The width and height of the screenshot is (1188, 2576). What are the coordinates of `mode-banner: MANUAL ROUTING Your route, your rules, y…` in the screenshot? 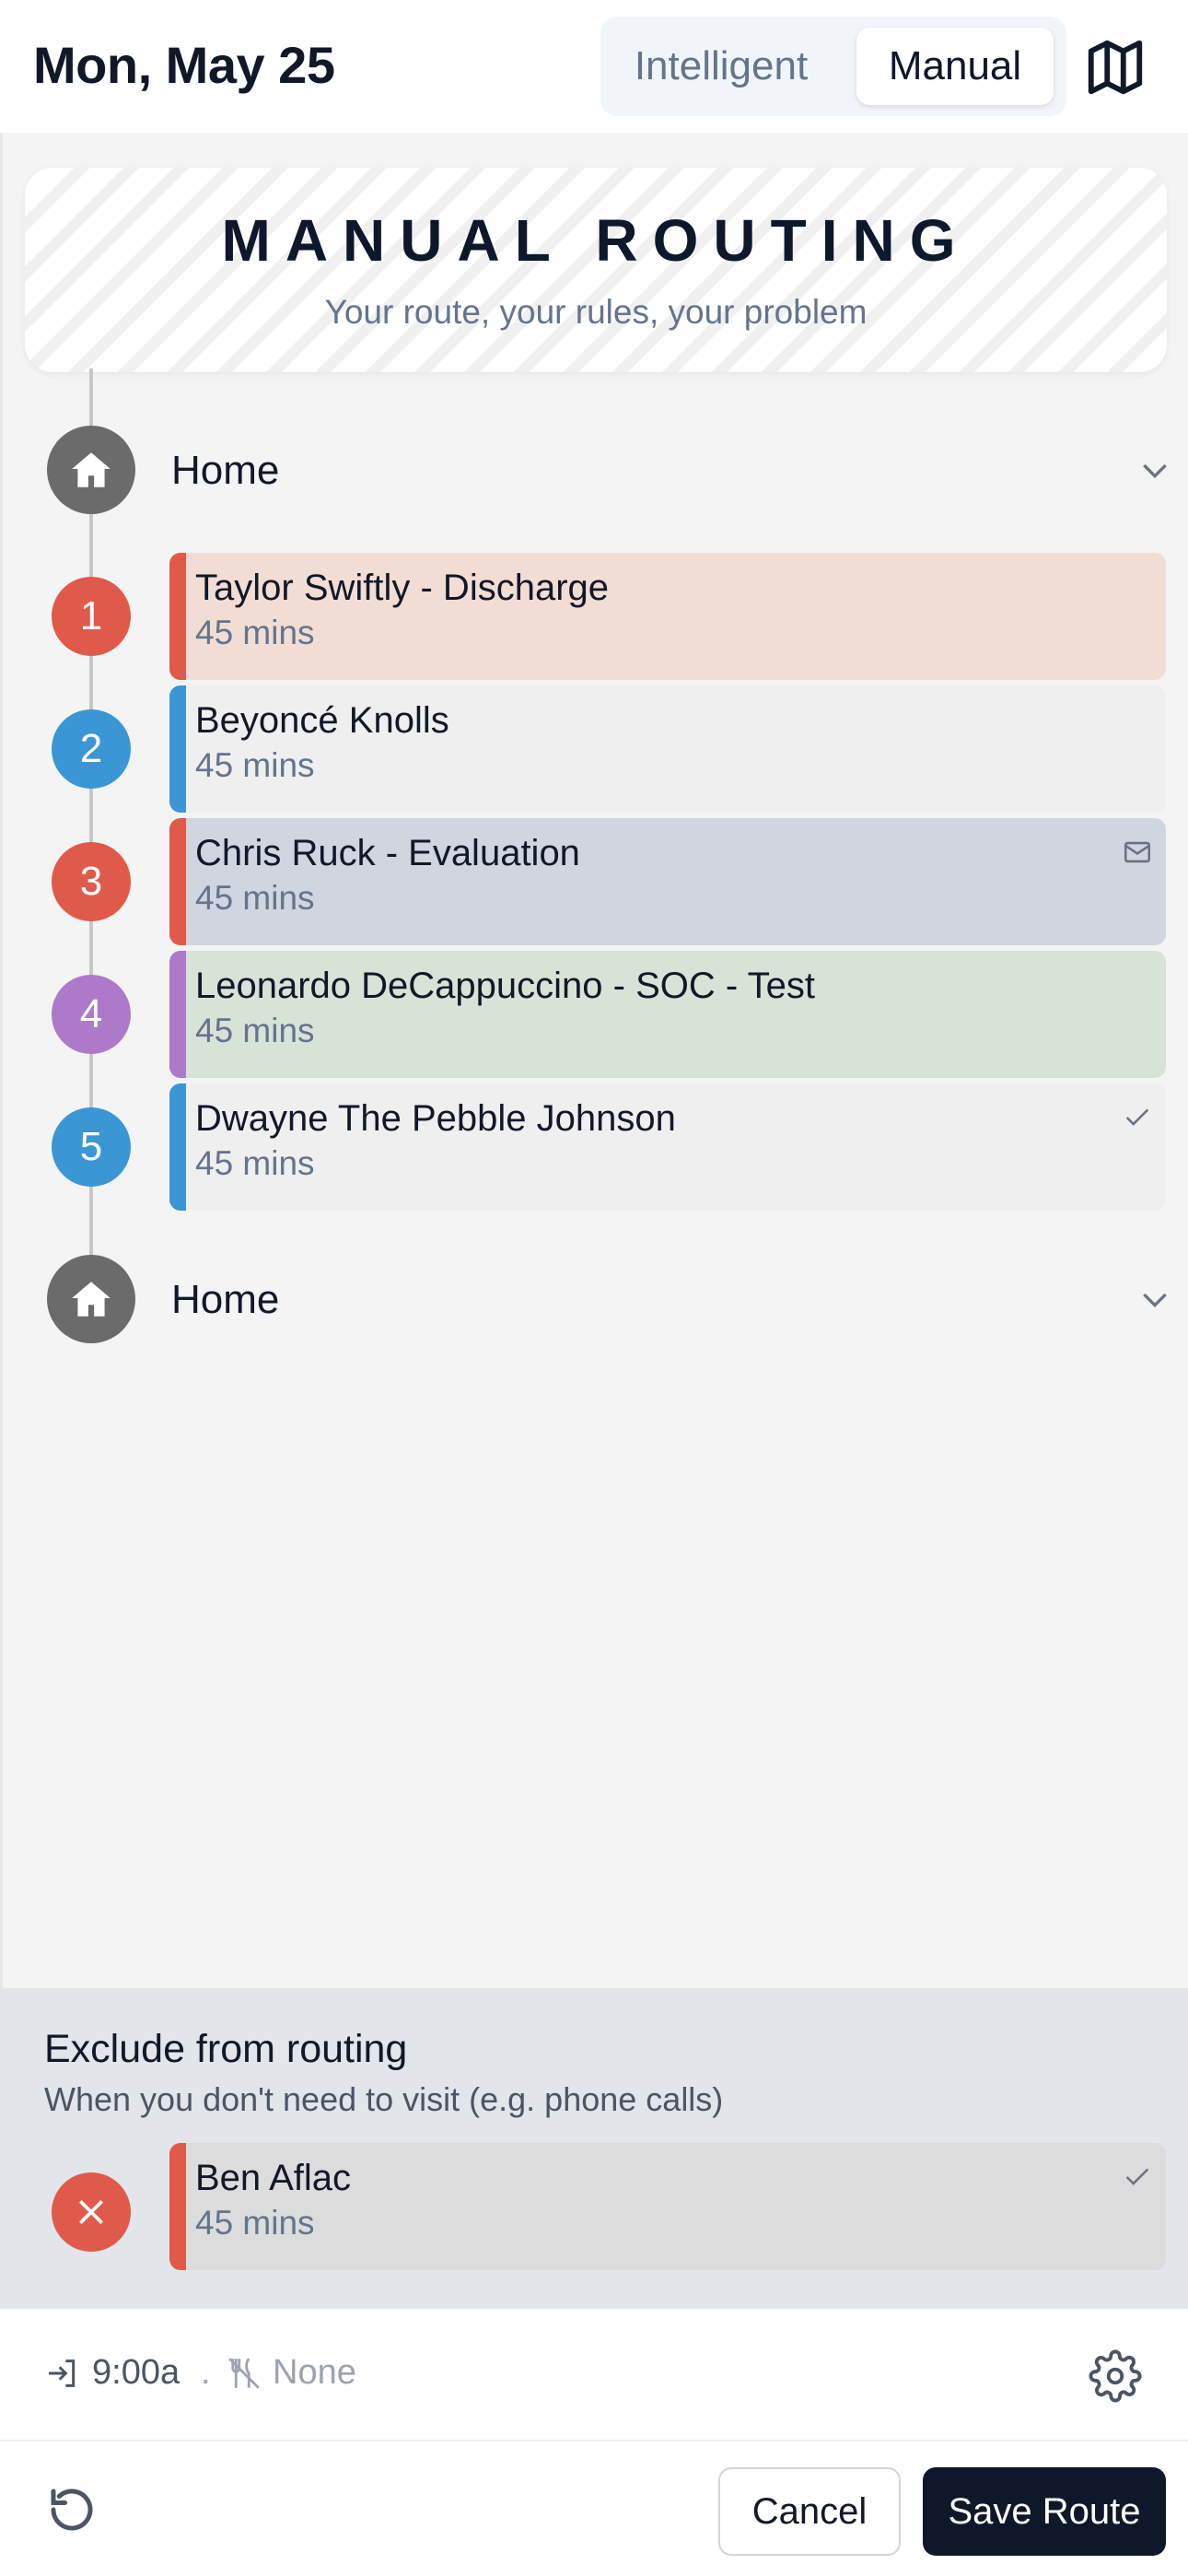 It's located at (596, 270).